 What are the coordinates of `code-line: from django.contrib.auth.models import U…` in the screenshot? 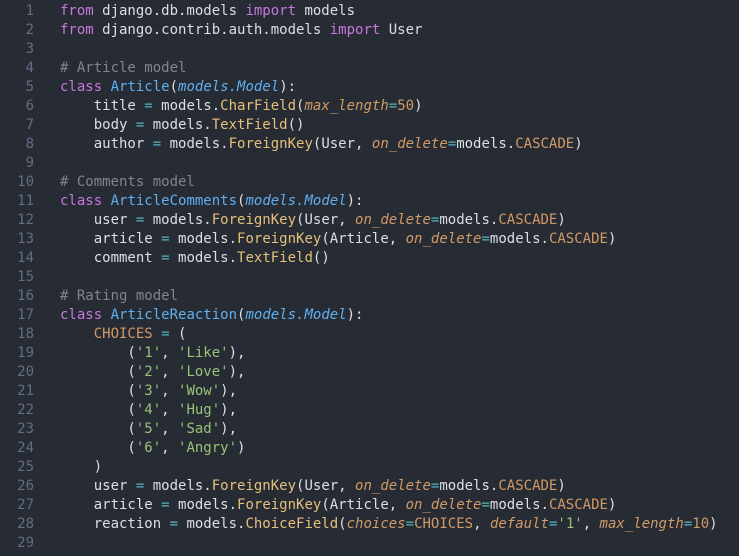 It's located at (399, 30).